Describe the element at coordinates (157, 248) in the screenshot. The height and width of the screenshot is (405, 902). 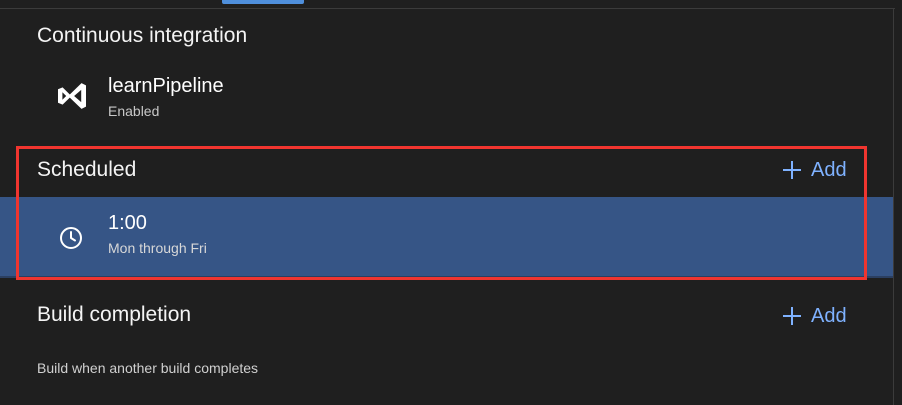
I see `schedule-days: Mon through Fri` at that location.